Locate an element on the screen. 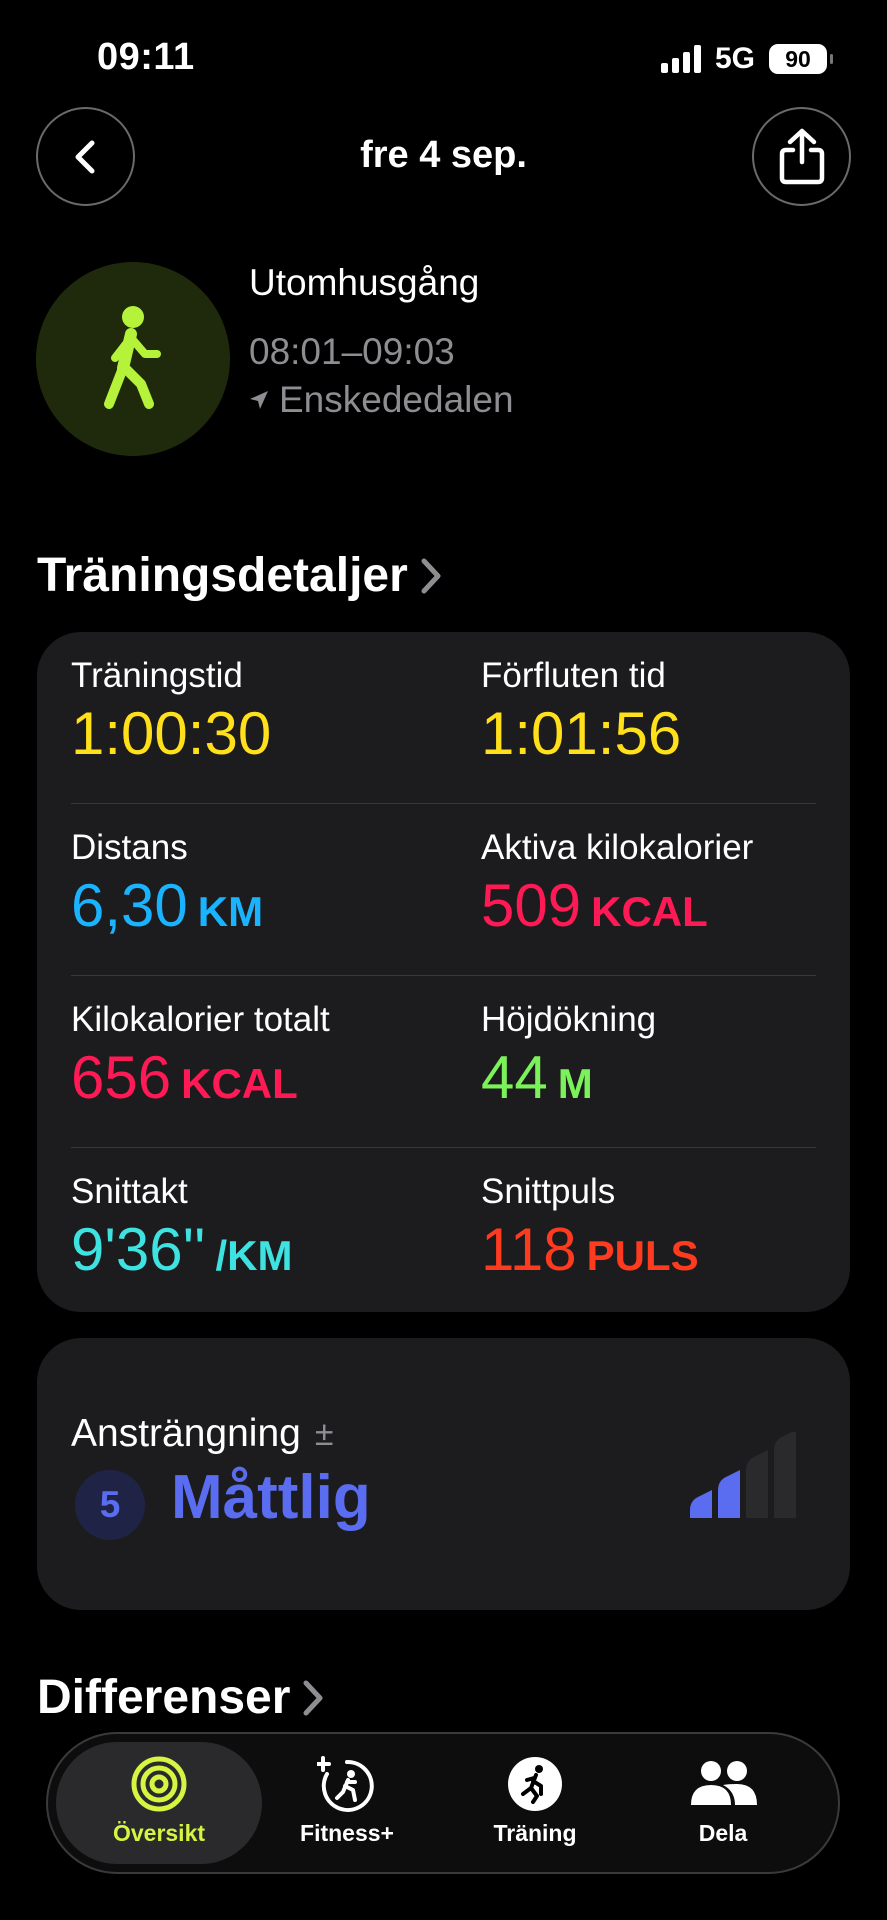  metric-total-kcal: Kilokalorier totalt 656 KCAL is located at coordinates (200, 1055).